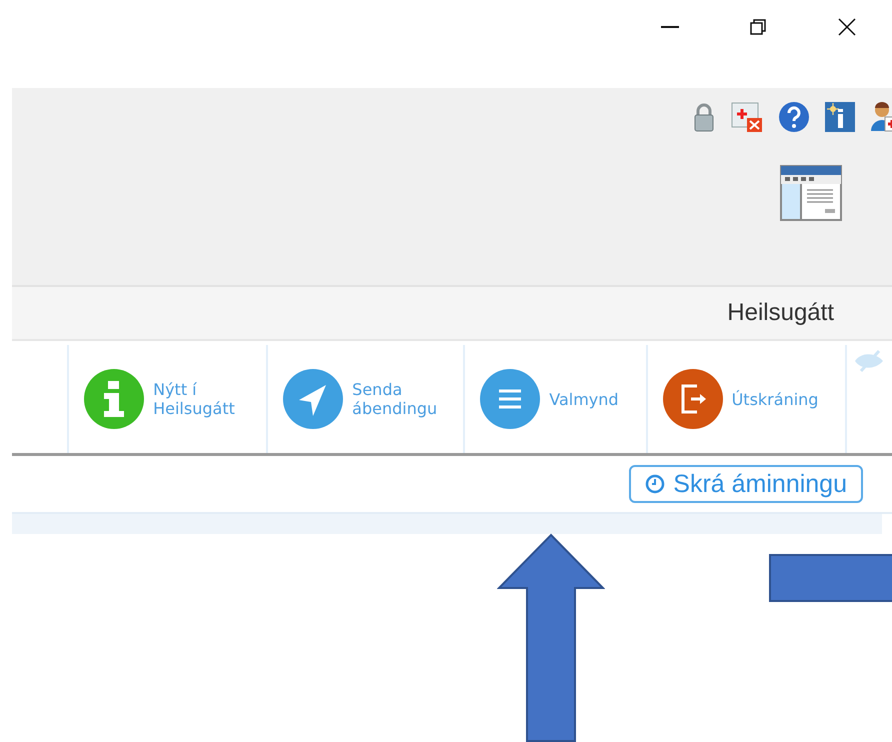 Image resolution: width=892 pixels, height=742 pixels. I want to click on logout-icon, so click(693, 399).